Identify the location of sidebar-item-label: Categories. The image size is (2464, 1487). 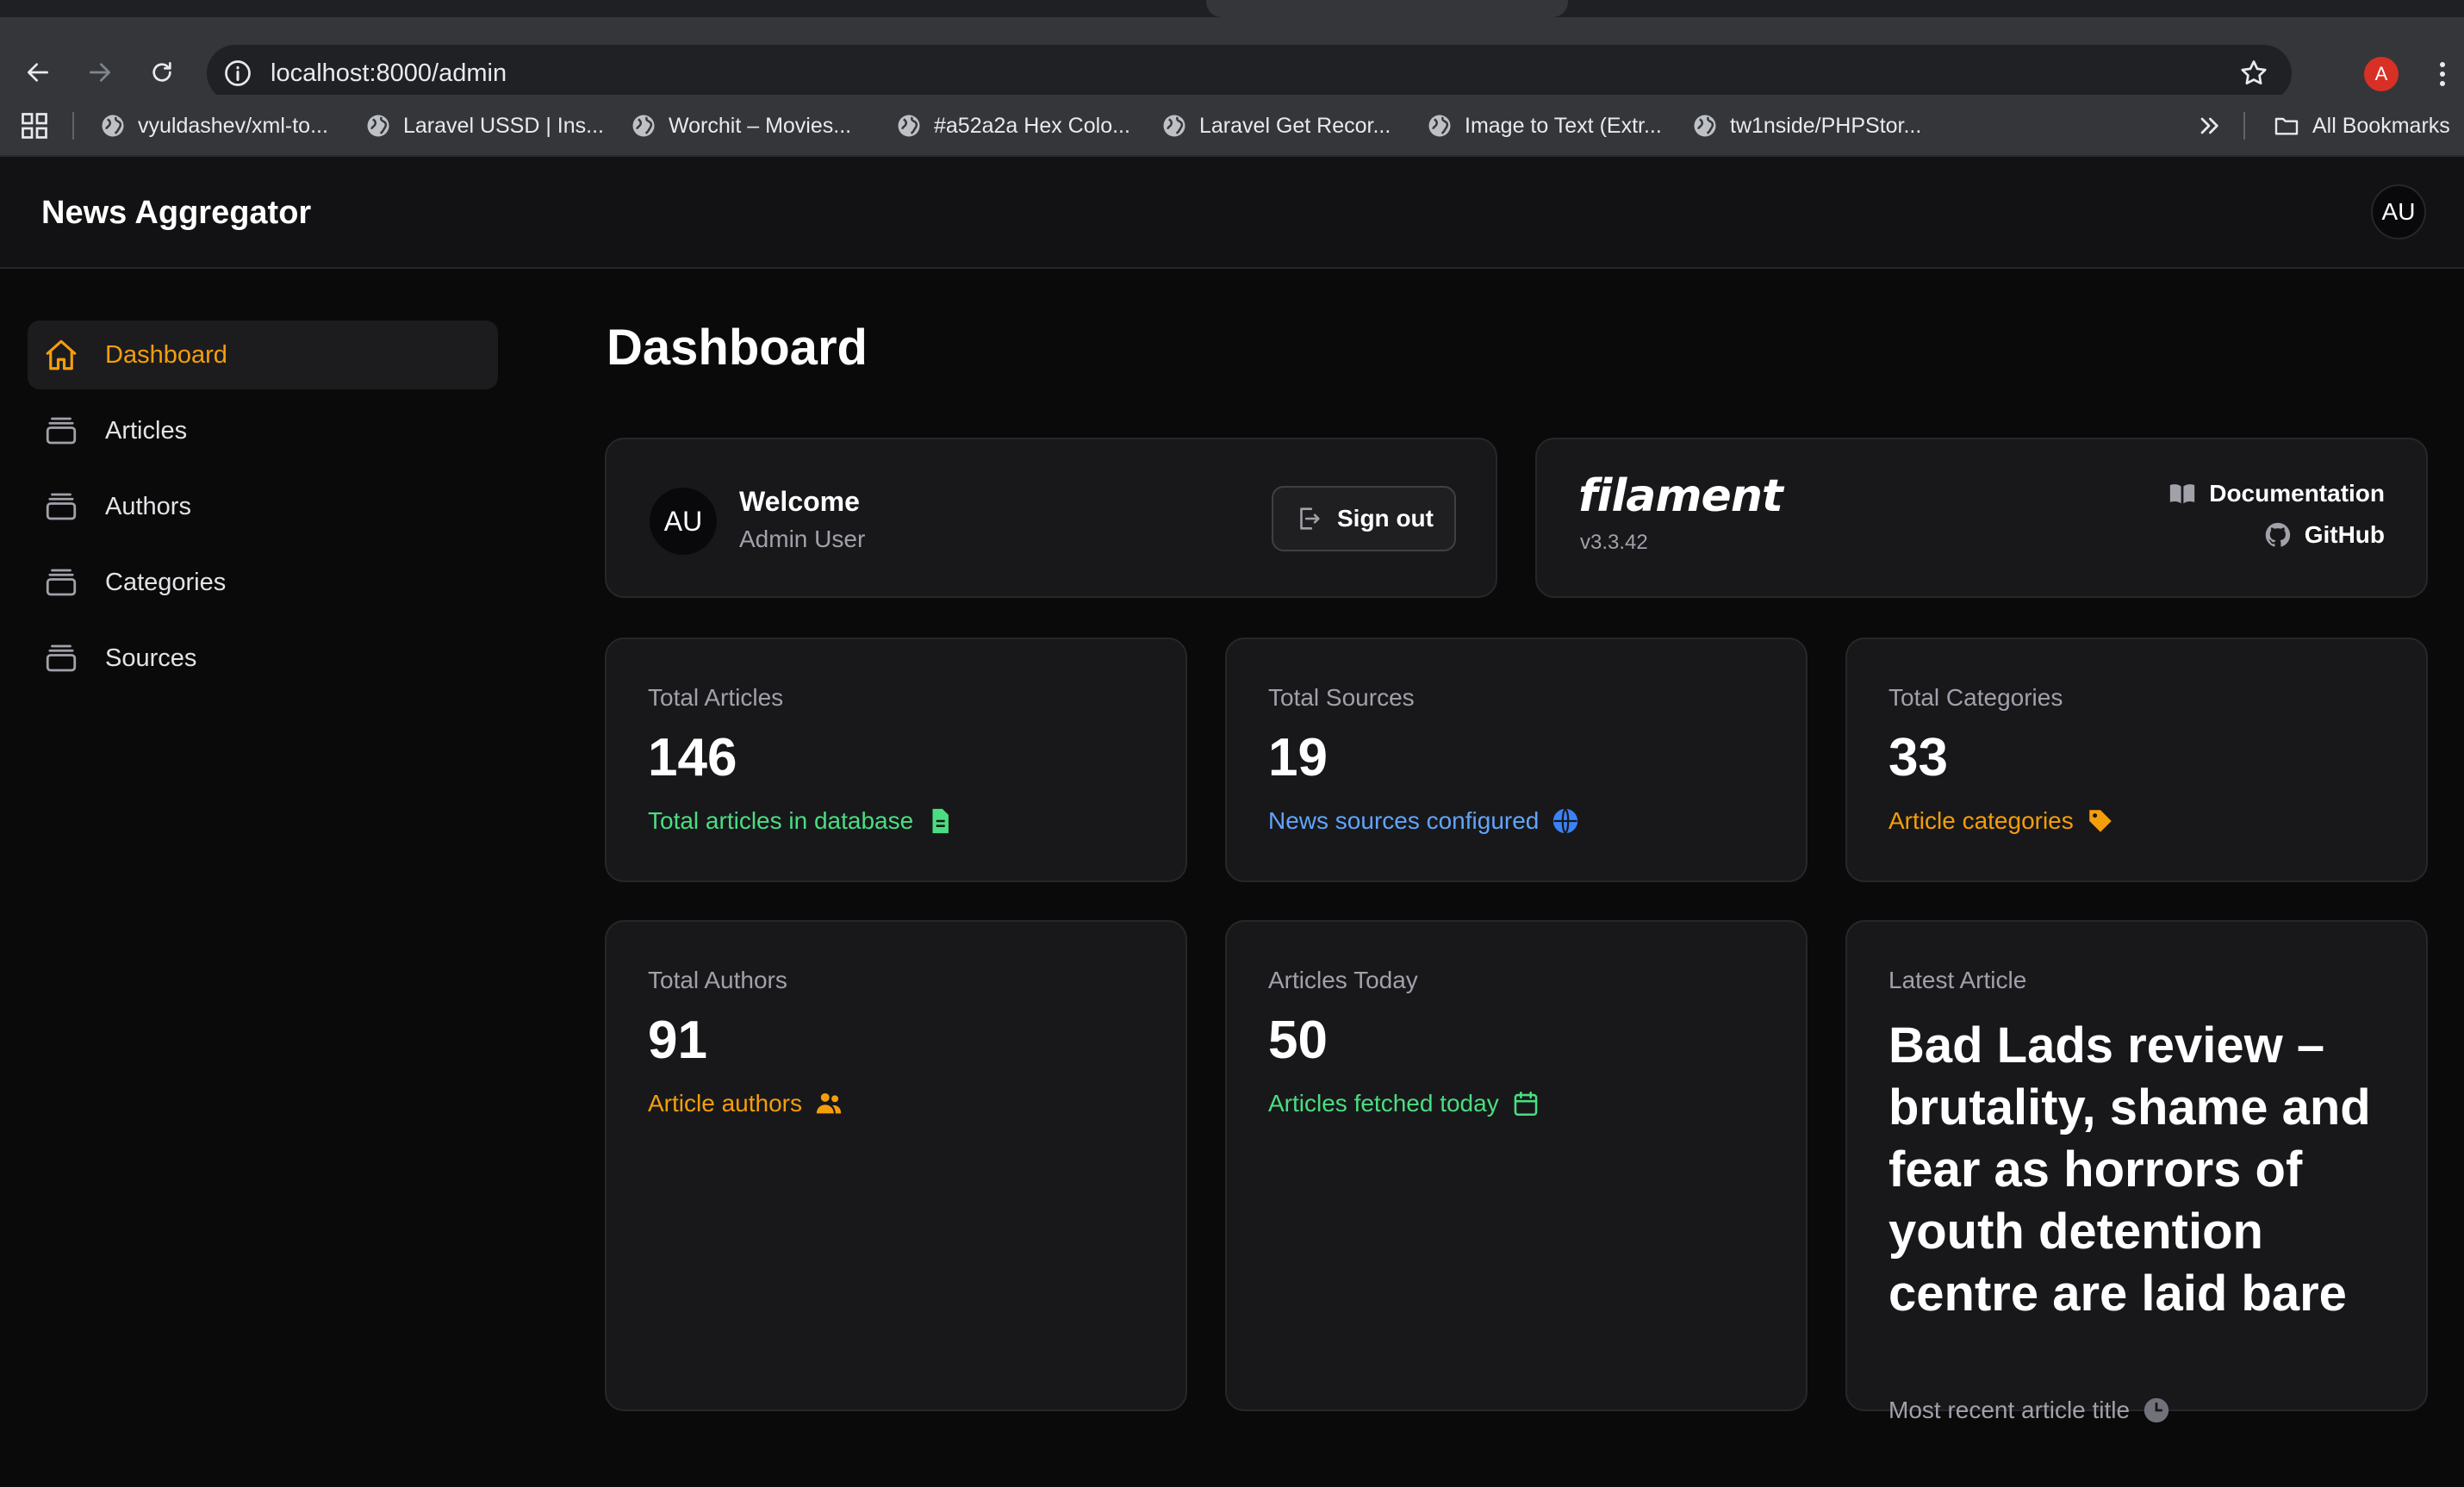
(166, 582).